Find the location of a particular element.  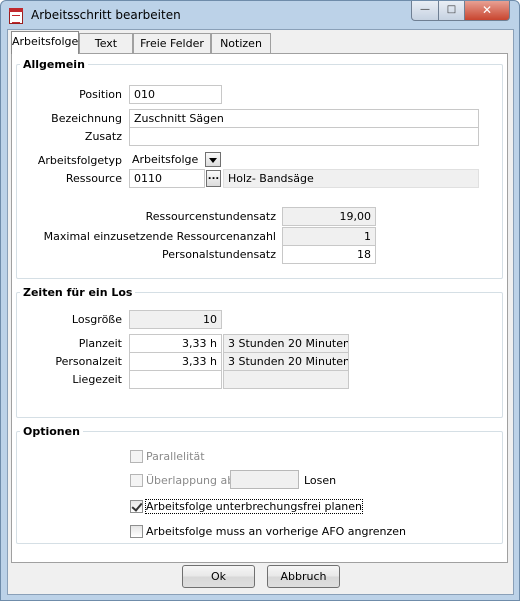

arbeitsfolgetyp-label: Arbeitsfolgetyp is located at coordinates (79, 160).